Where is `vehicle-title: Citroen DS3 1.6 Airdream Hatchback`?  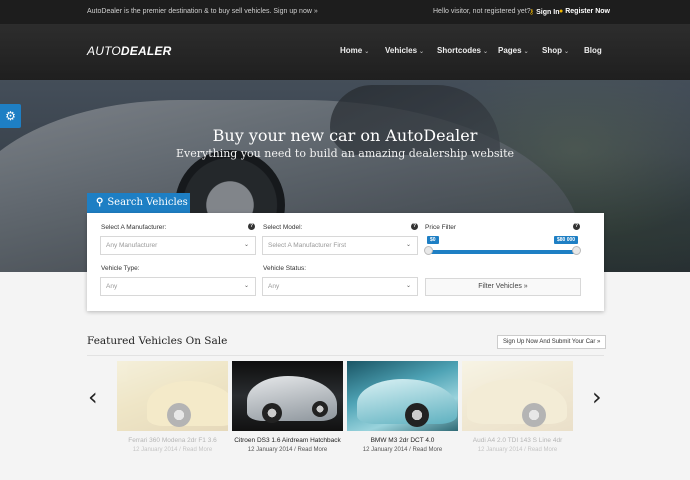 vehicle-title: Citroen DS3 1.6 Airdream Hatchback is located at coordinates (287, 440).